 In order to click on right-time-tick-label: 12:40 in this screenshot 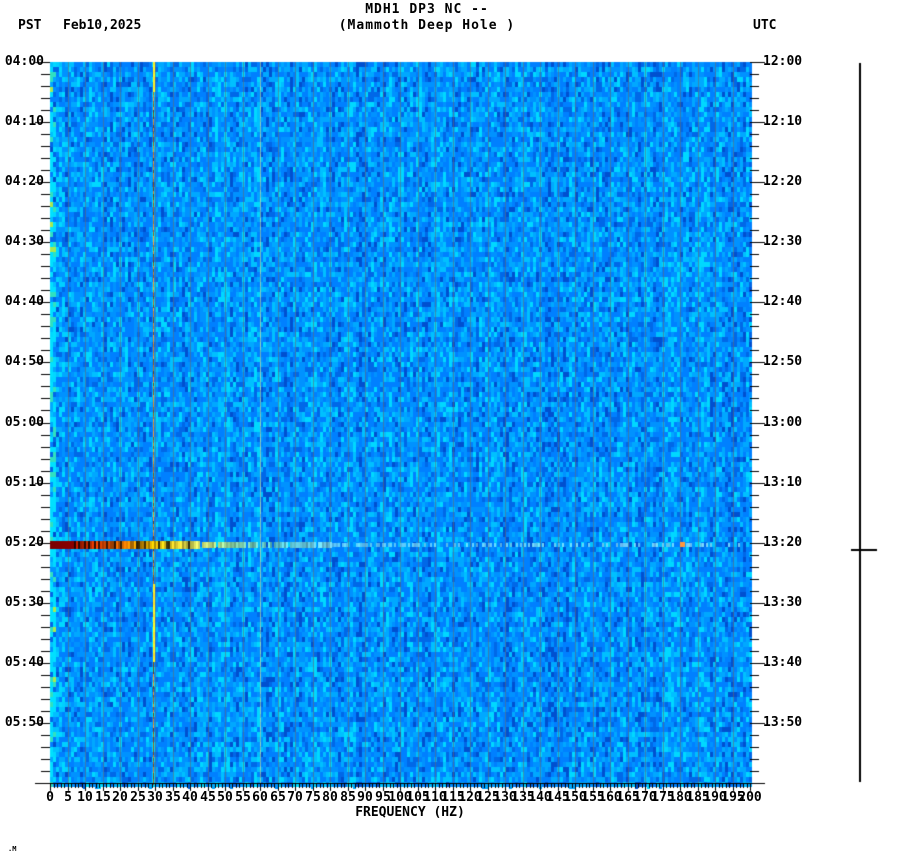, I will do `click(783, 301)`.